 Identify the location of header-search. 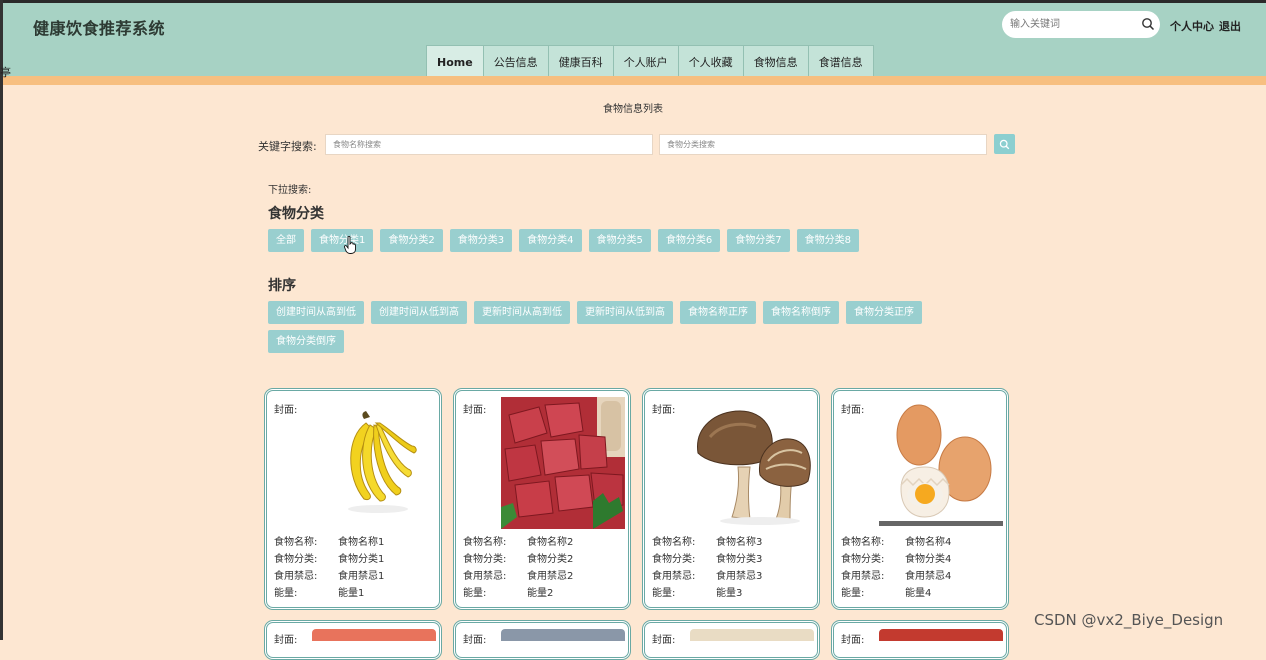
(1081, 24).